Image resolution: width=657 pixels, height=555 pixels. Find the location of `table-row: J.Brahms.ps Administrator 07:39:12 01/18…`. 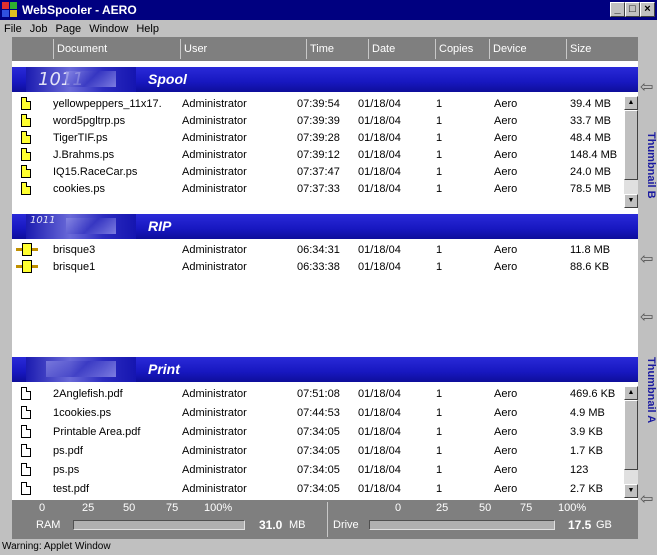

table-row: J.Brahms.ps Administrator 07:39:12 01/18… is located at coordinates (317, 155).